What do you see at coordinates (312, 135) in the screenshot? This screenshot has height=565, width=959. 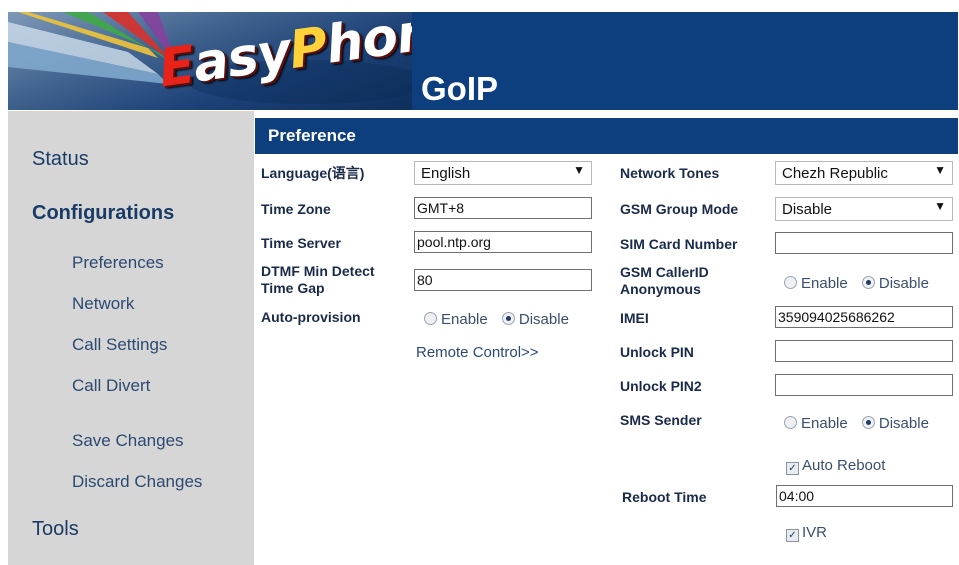 I see `section-title: Preference` at bounding box center [312, 135].